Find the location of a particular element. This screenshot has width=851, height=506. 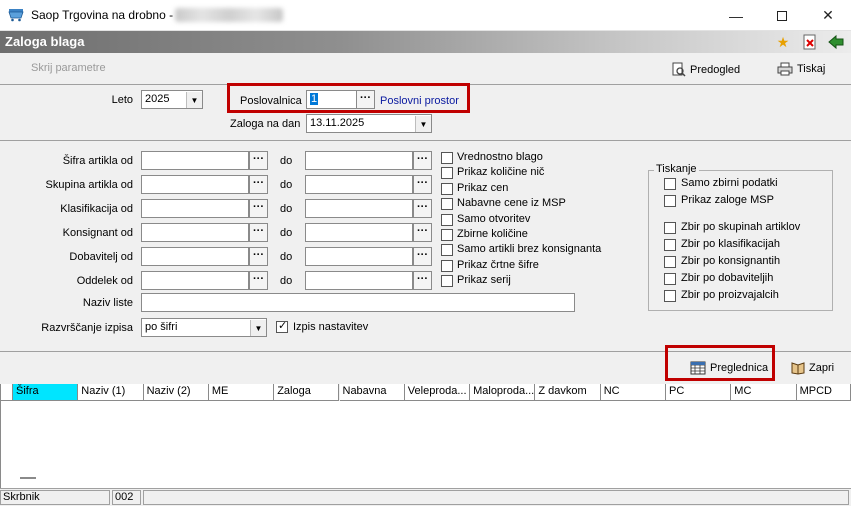

option-label: Zbirne količine is located at coordinates (492, 234).